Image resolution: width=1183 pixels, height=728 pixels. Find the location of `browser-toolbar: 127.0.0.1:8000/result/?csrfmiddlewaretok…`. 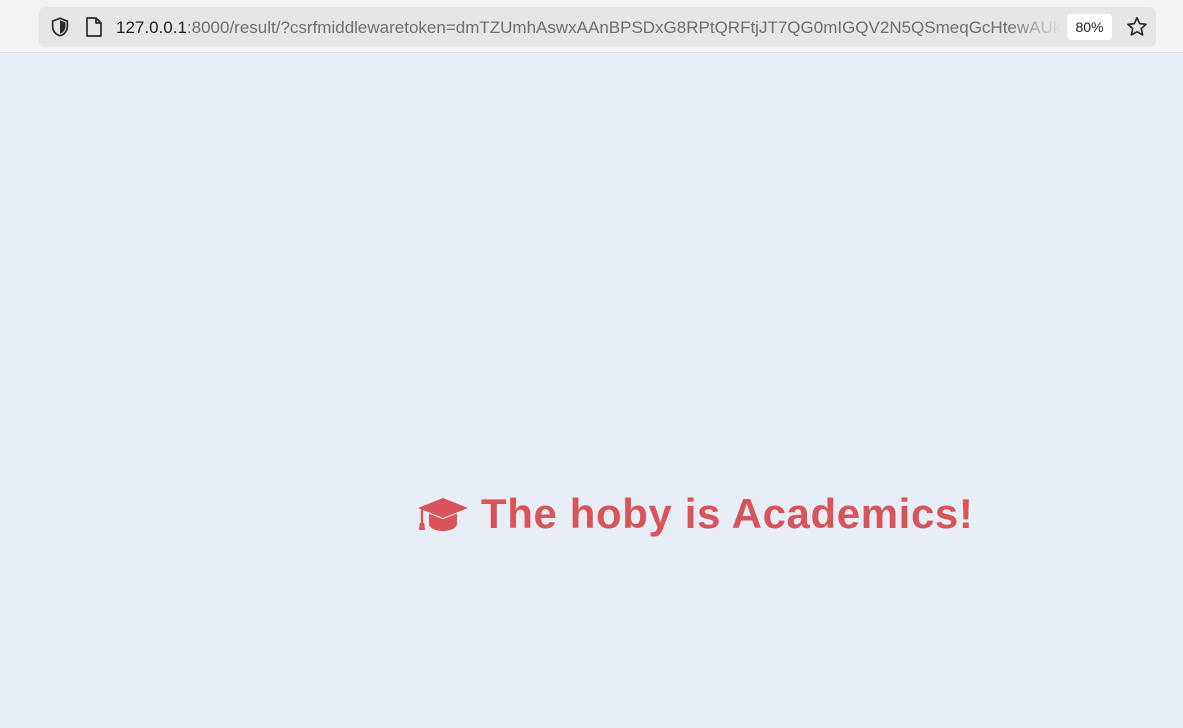

browser-toolbar: 127.0.0.1:8000/result/?csrfmiddlewaretok… is located at coordinates (591, 26).